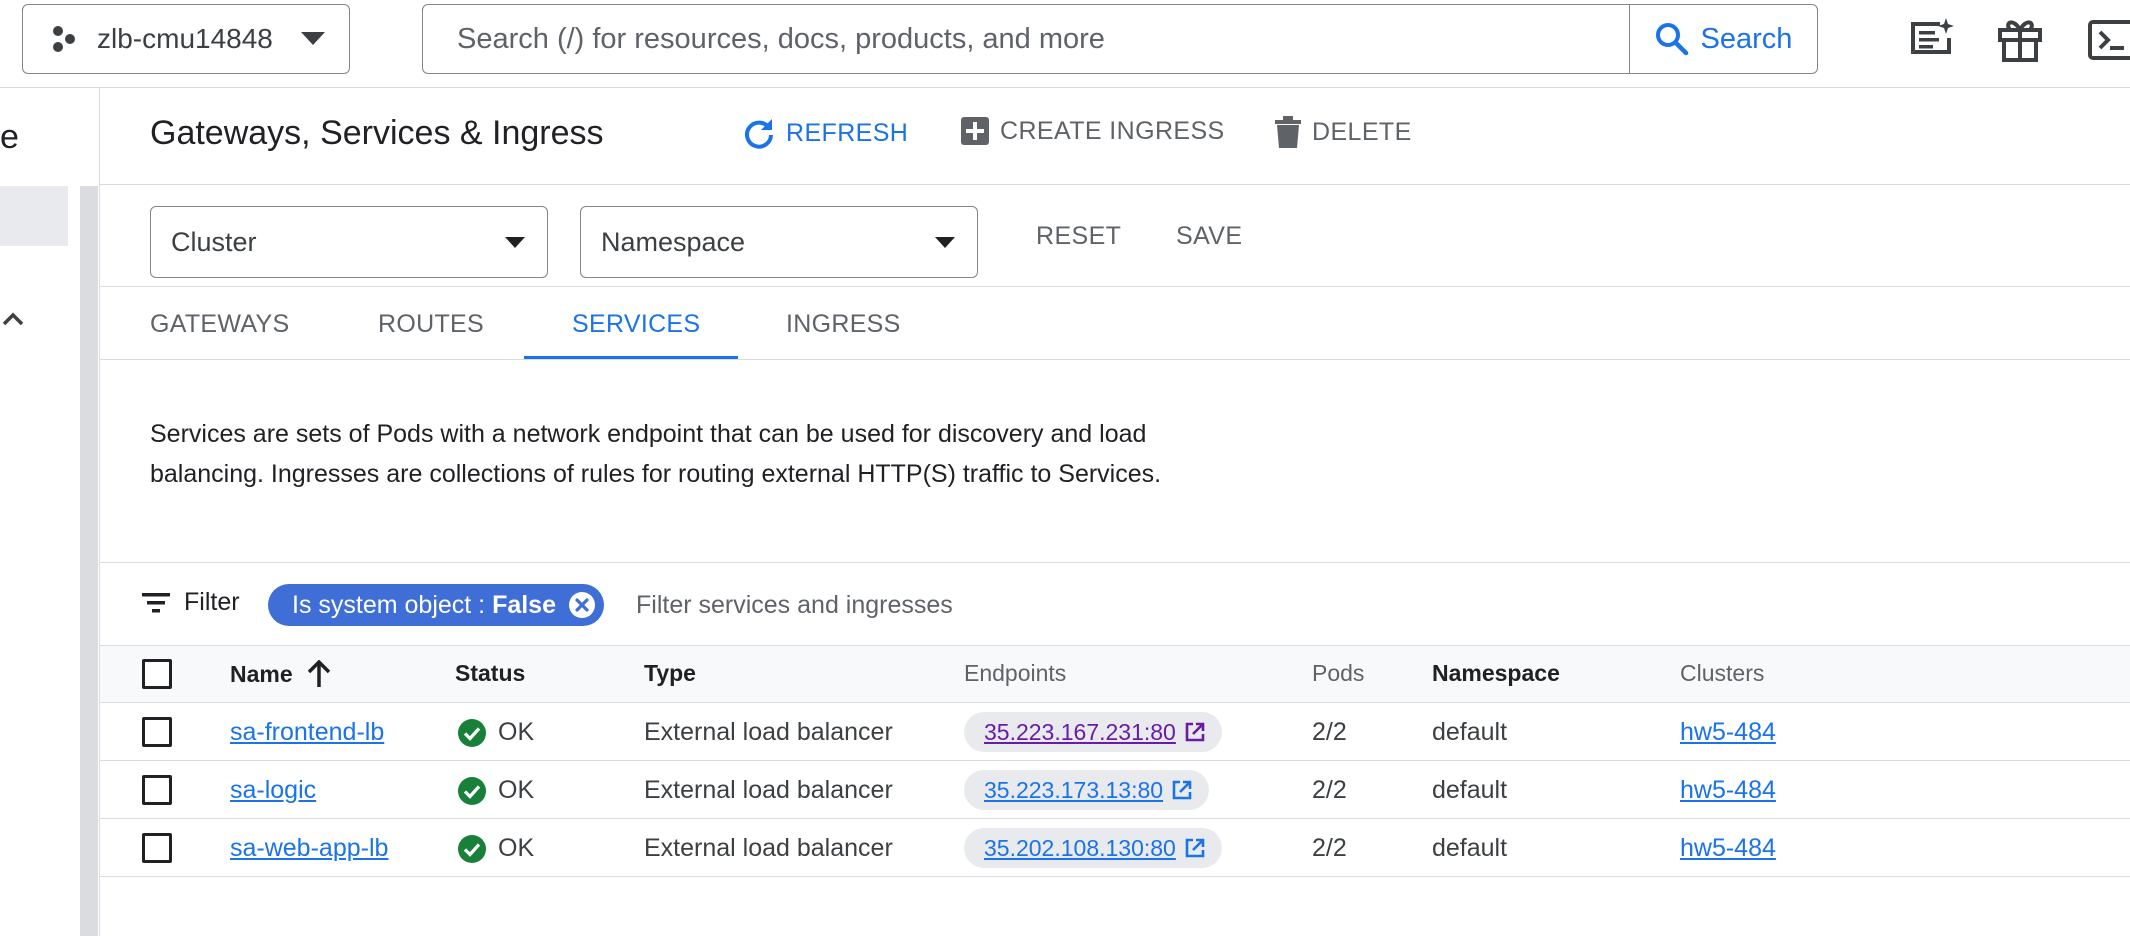 The width and height of the screenshot is (2130, 936). Describe the element at coordinates (490, 673) in the screenshot. I see `column-header-status: Status` at that location.